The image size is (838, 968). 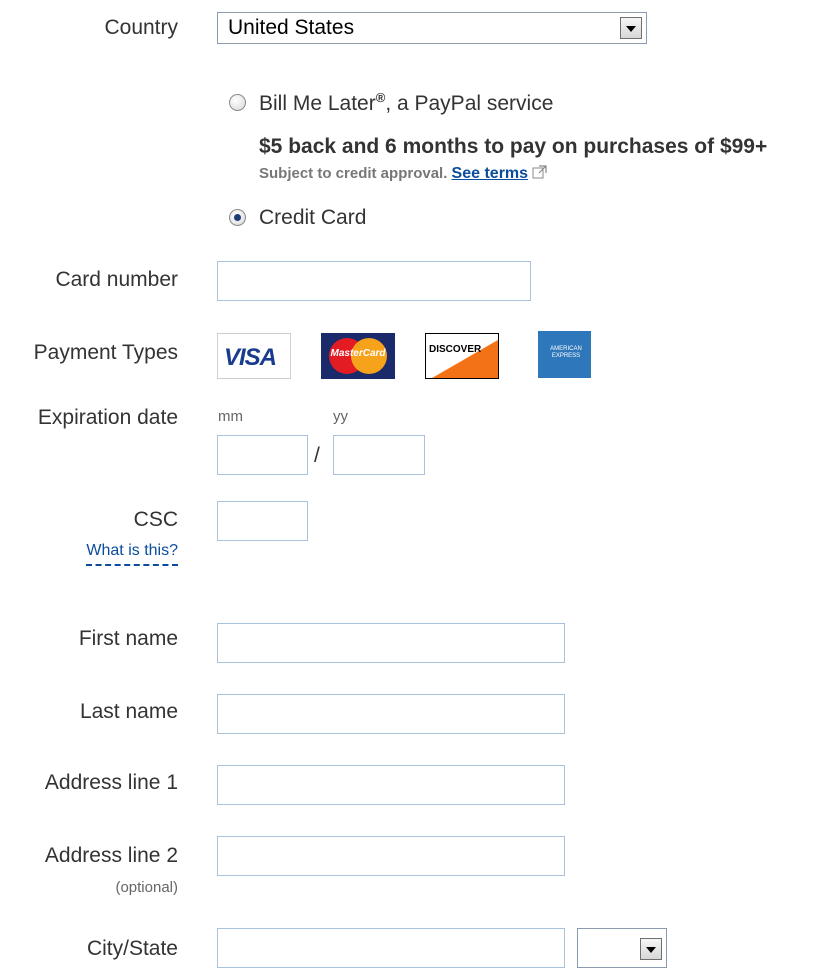 I want to click on expiration-year-input, so click(x=379, y=455).